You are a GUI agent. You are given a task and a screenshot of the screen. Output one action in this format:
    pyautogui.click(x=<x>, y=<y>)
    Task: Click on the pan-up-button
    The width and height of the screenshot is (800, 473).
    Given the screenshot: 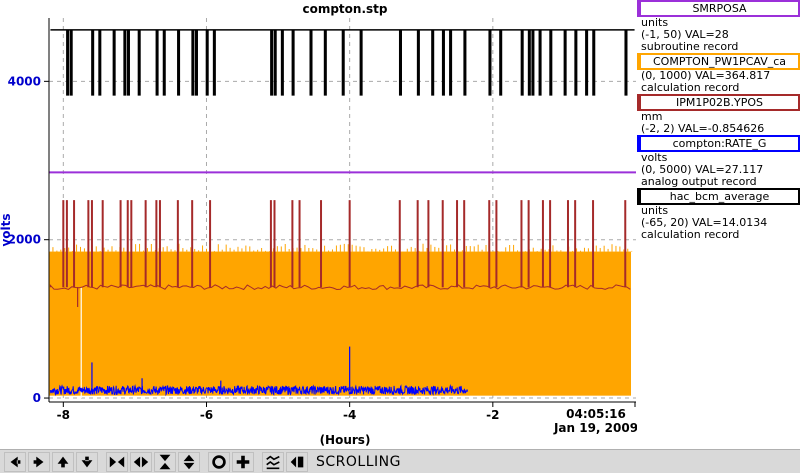 What is the action you would take?
    pyautogui.click(x=63, y=461)
    